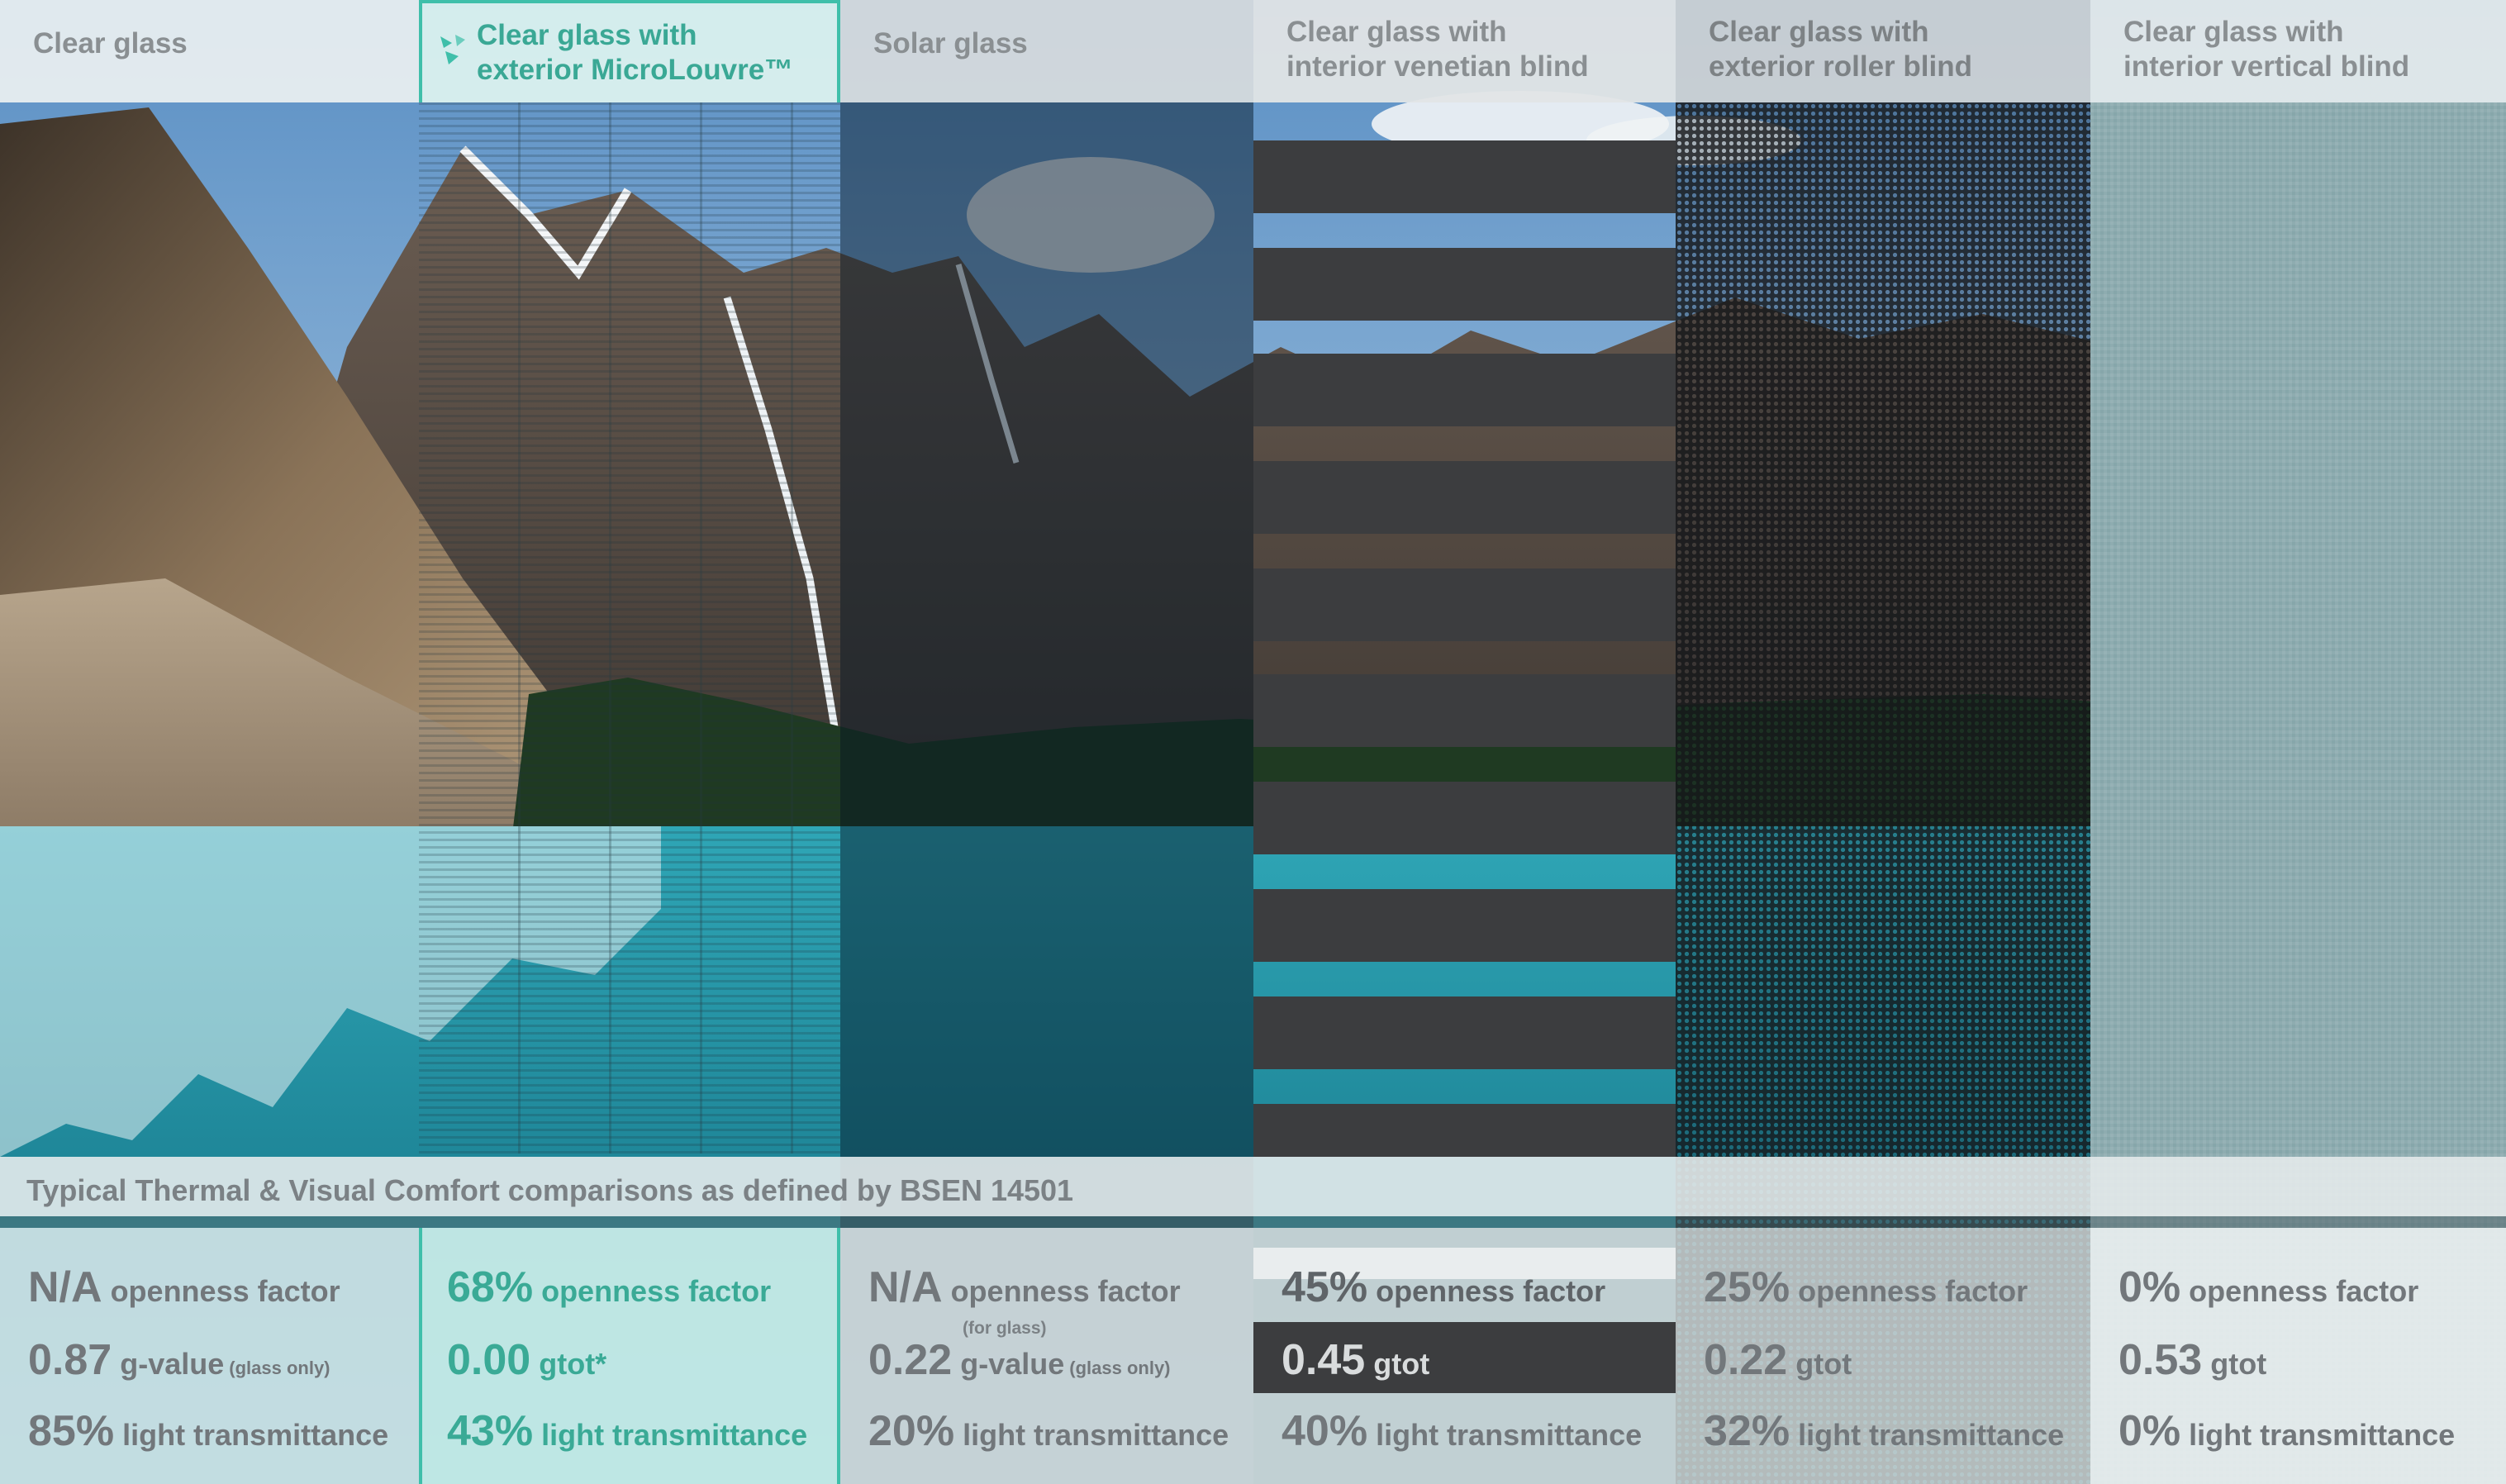 Image resolution: width=2506 pixels, height=1484 pixels. Describe the element at coordinates (1438, 66) in the screenshot. I see `panel-title-line-2: interior venetian blind` at that location.